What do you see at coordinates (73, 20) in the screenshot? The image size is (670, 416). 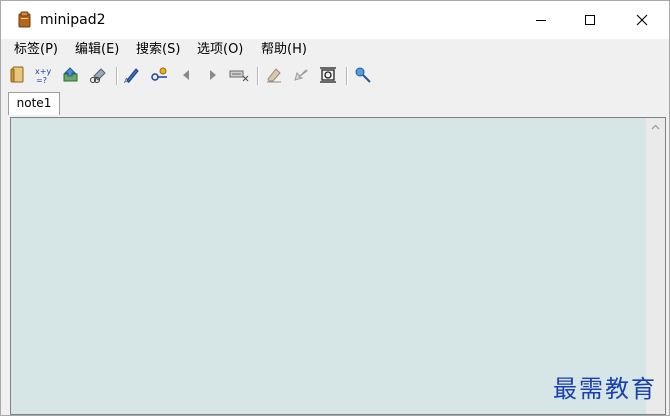 I see `window-title: minipad2` at bounding box center [73, 20].